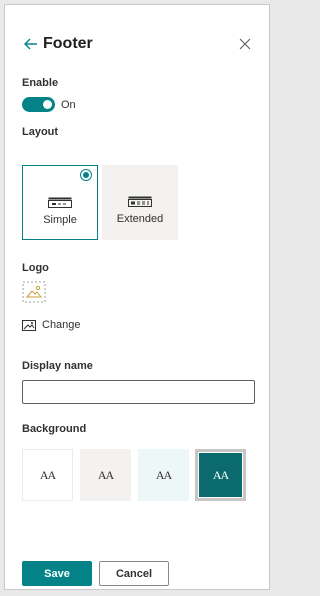  What do you see at coordinates (57, 573) in the screenshot?
I see `save-button: Save` at bounding box center [57, 573].